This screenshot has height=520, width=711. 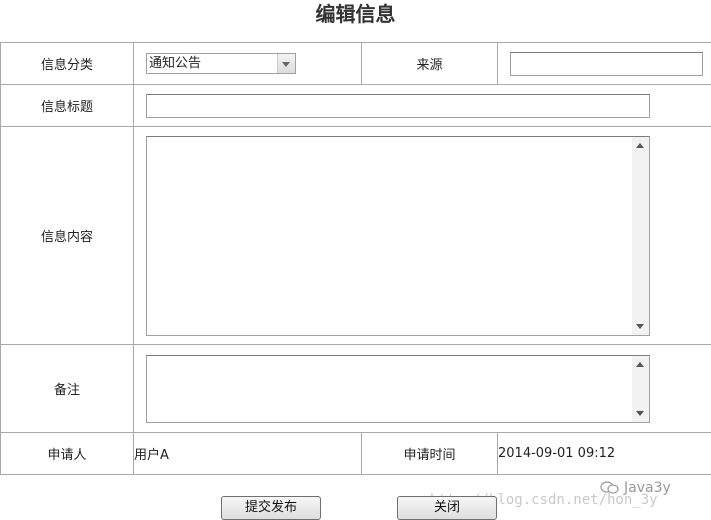 I want to click on subject-cell, so click(x=422, y=105).